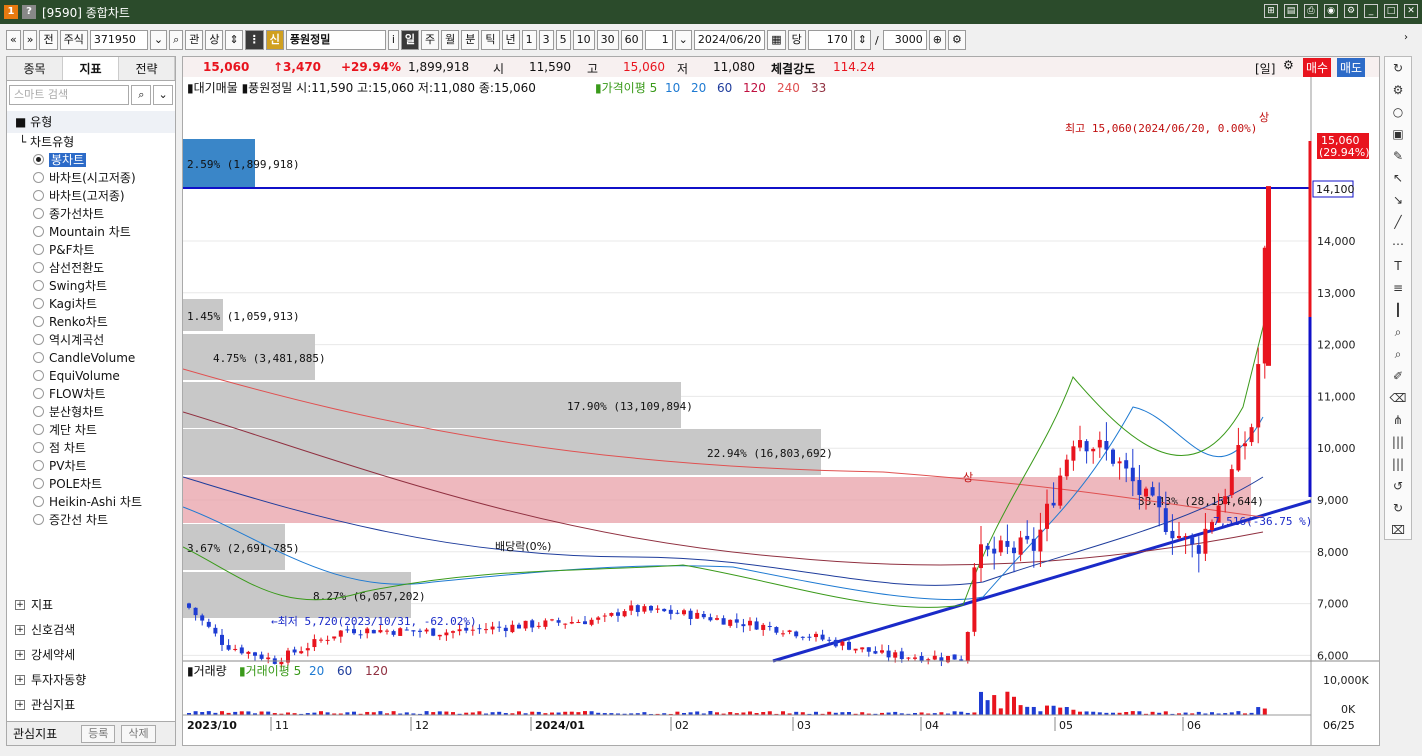  I want to click on info-button: i, so click(393, 40).